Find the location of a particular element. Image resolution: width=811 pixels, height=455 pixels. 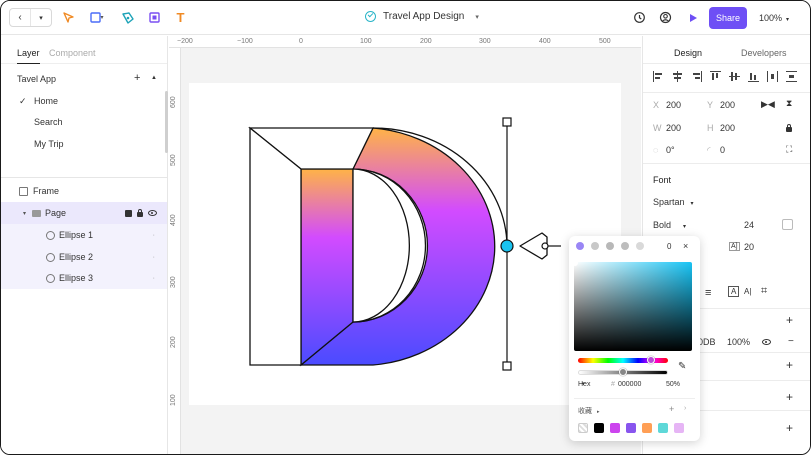

nav-back-group: ‹ ▾ is located at coordinates (30, 17).